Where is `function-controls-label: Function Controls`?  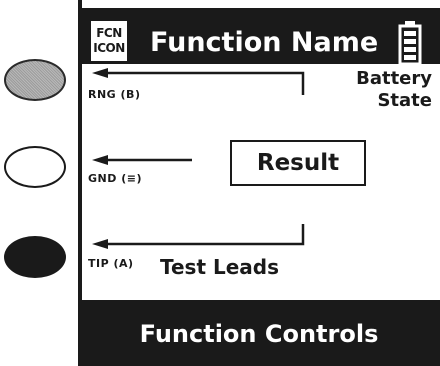
function-controls-label: Function Controls is located at coordinates (259, 334).